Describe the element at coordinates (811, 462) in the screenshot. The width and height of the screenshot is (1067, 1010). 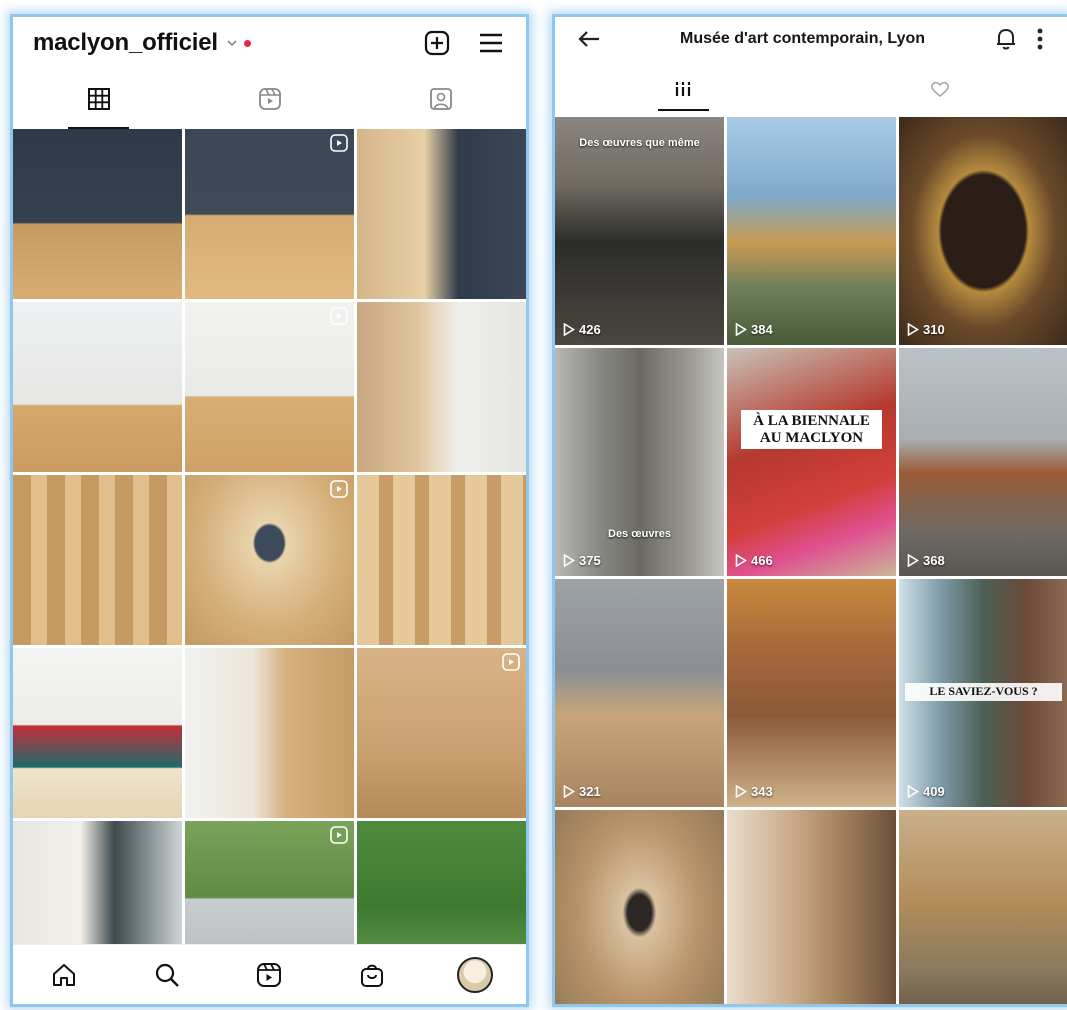
I see `video-tile: À LA BIENNALE AU MACLYON 466` at that location.